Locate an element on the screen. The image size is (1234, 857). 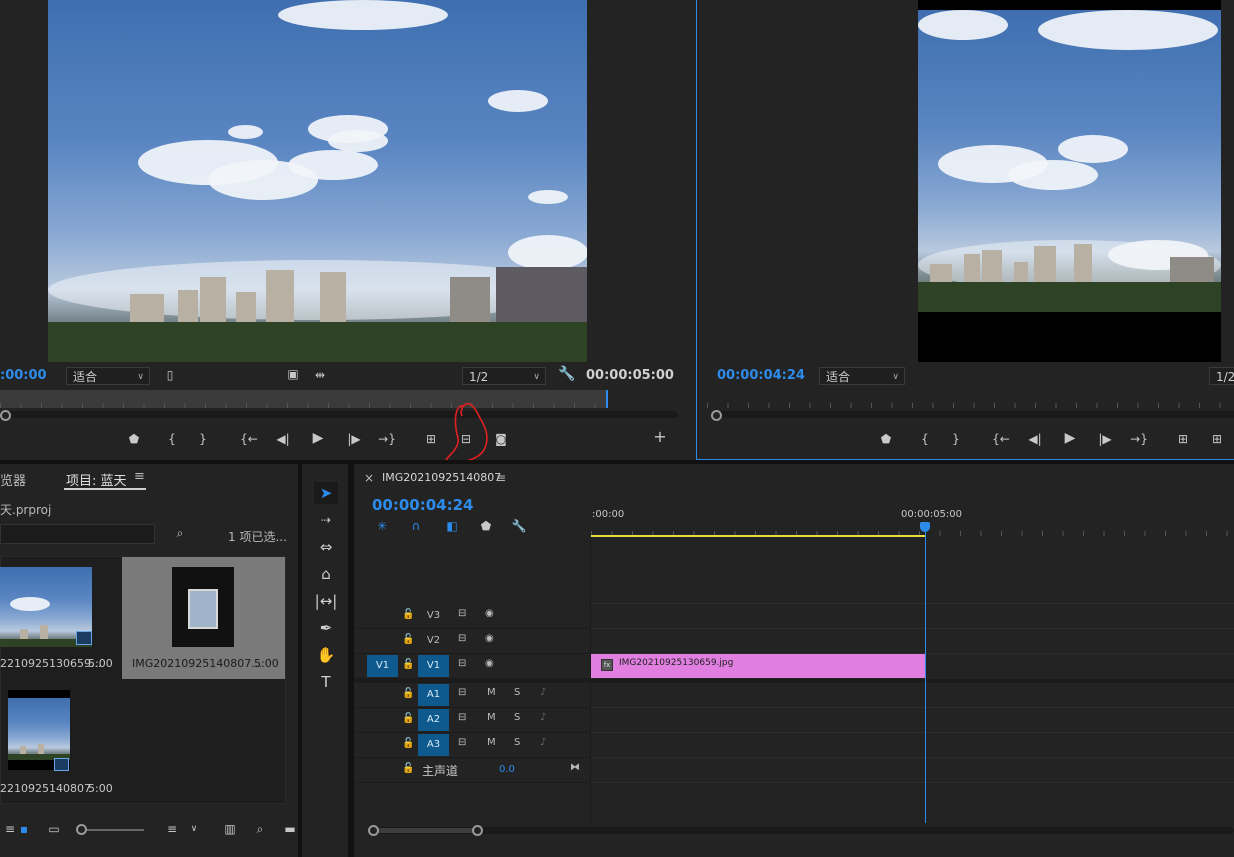
chevron-down-icon: ∨ is located at coordinates (194, 830).